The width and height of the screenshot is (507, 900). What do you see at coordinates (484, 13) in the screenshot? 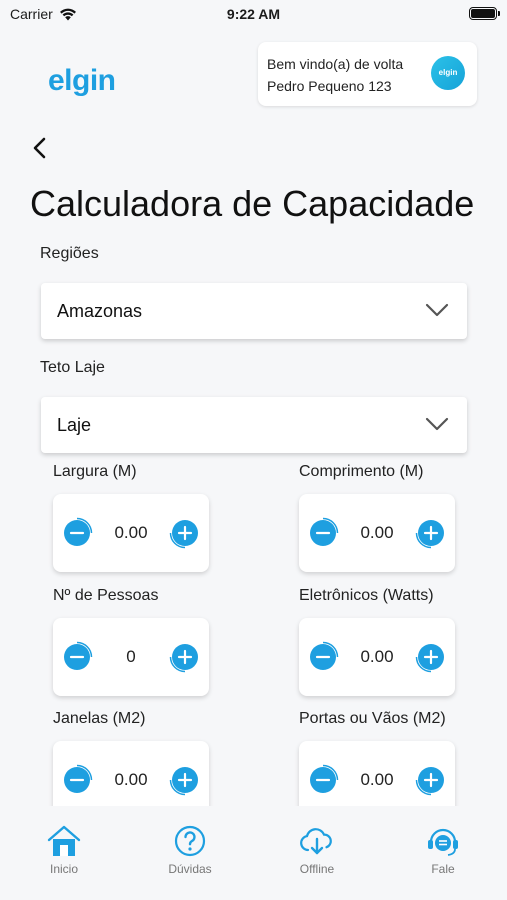
I see `battery-icon` at bounding box center [484, 13].